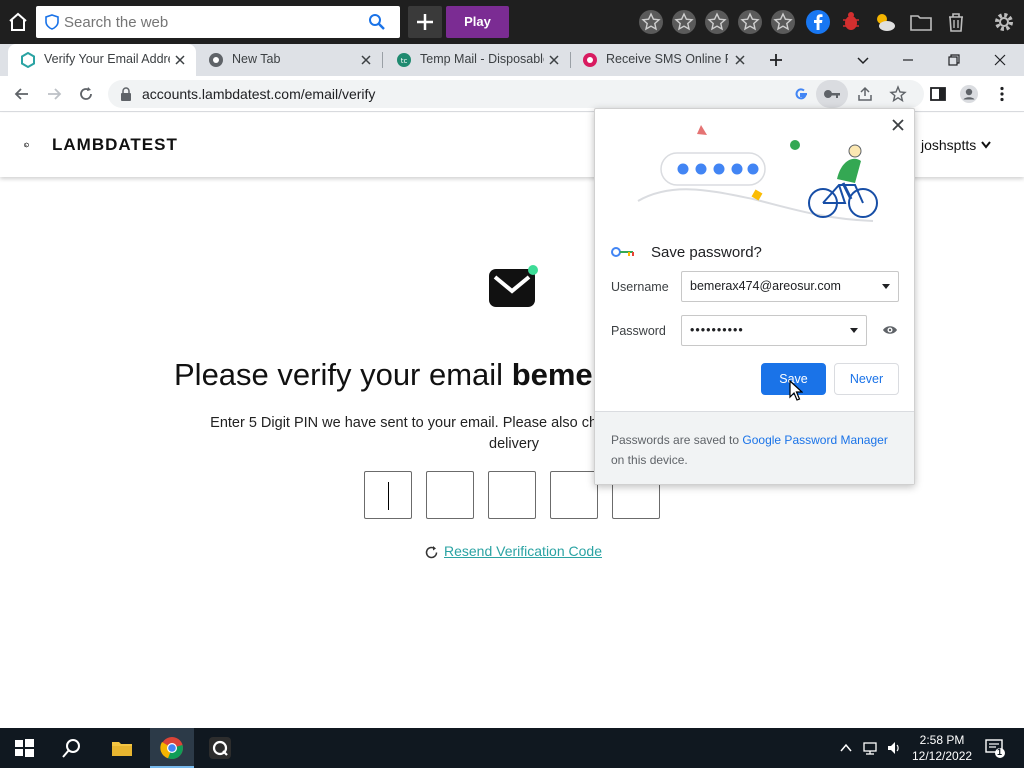 Image resolution: width=1024 pixels, height=768 pixels. Describe the element at coordinates (122, 748) in the screenshot. I see `file-explorer-icon` at that location.